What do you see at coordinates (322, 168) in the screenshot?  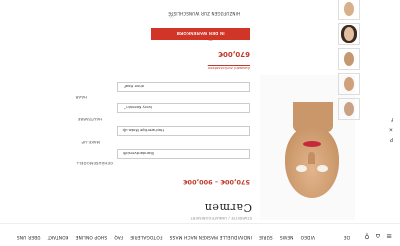 I see `mask-eye-left` at bounding box center [322, 168].